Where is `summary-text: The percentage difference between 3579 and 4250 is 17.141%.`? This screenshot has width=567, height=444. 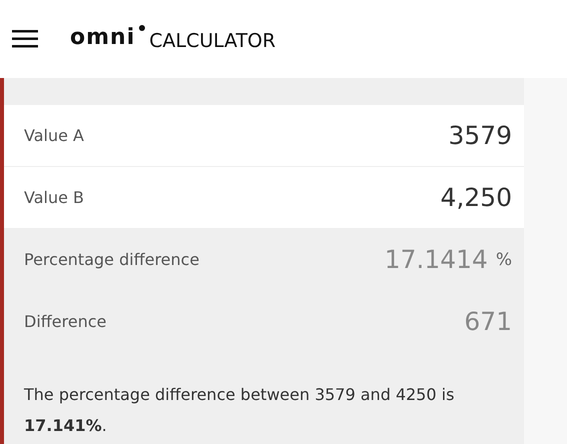 summary-text: The percentage difference between 3579 and 4250 is 17.141%. is located at coordinates (240, 410).